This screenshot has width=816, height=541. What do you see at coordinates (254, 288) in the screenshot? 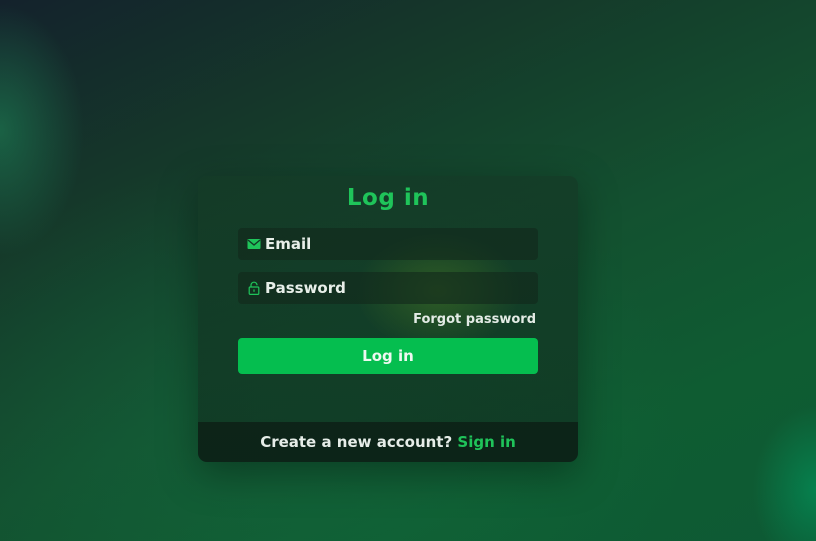
I see `lock-icon` at bounding box center [254, 288].